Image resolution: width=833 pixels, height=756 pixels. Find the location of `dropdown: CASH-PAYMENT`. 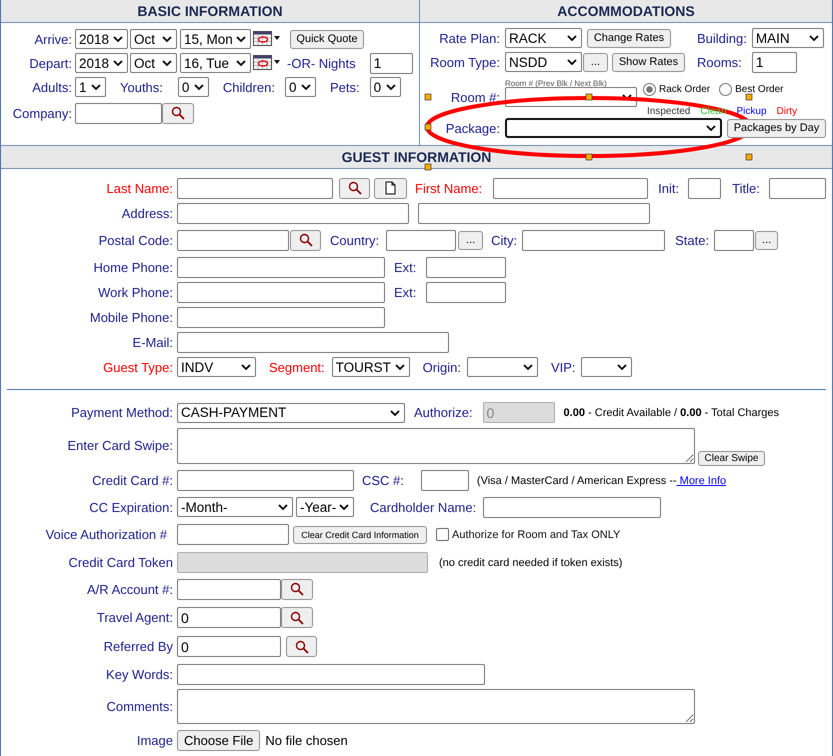

dropdown: CASH-PAYMENT is located at coordinates (291, 412).